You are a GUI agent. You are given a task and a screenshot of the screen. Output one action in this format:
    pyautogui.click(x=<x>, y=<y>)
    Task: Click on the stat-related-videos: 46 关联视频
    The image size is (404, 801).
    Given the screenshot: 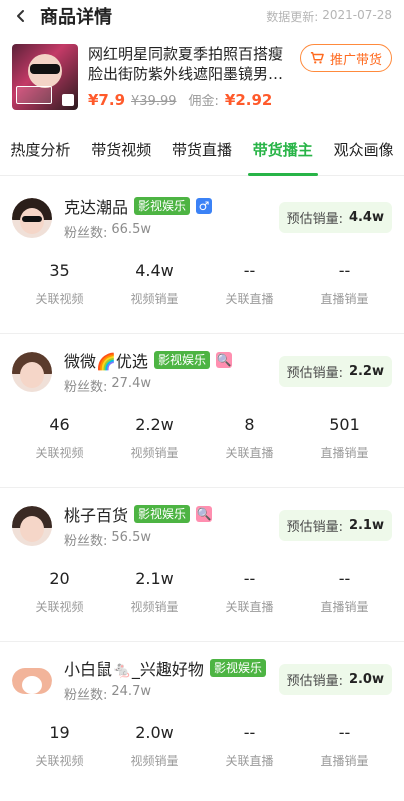 What is the action you would take?
    pyautogui.click(x=59, y=438)
    